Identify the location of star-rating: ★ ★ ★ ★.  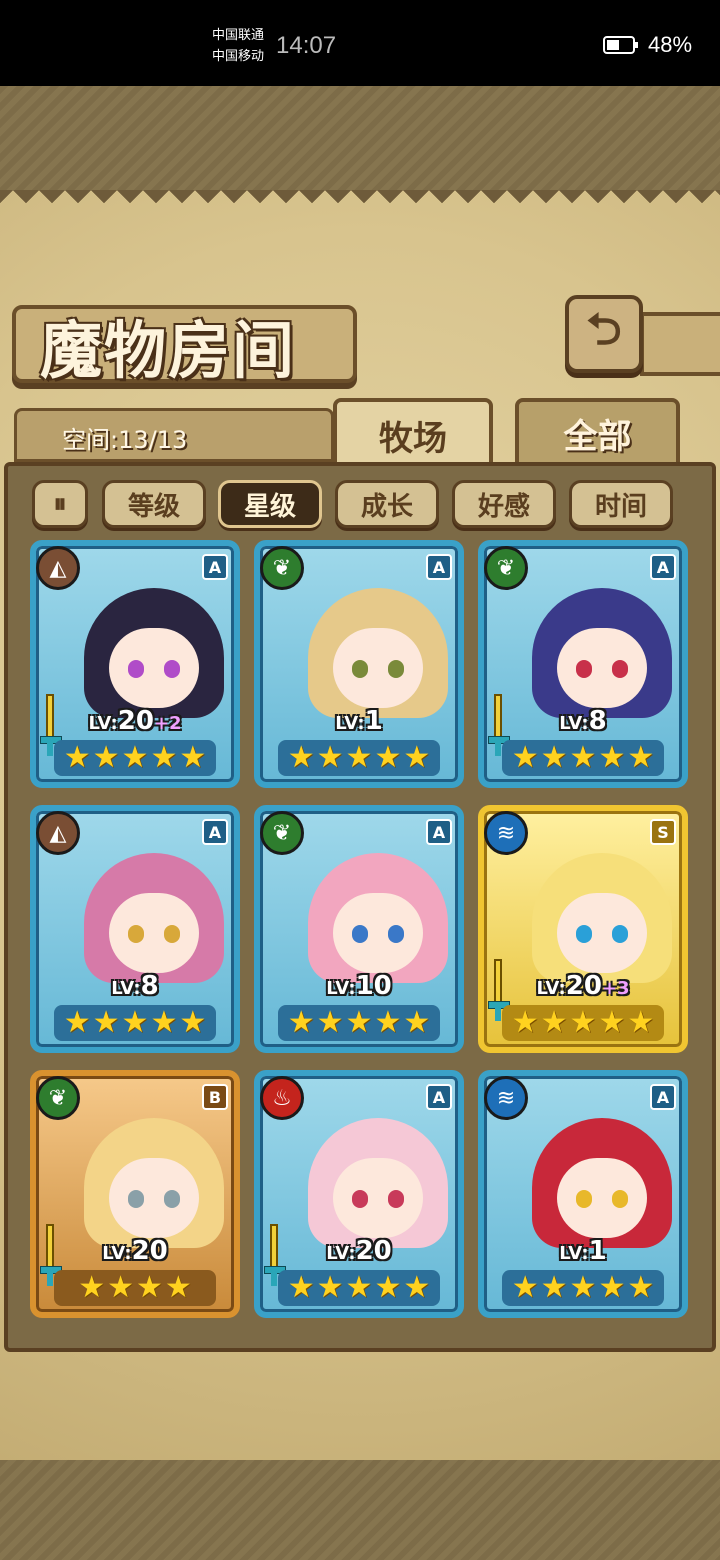
(135, 1288).